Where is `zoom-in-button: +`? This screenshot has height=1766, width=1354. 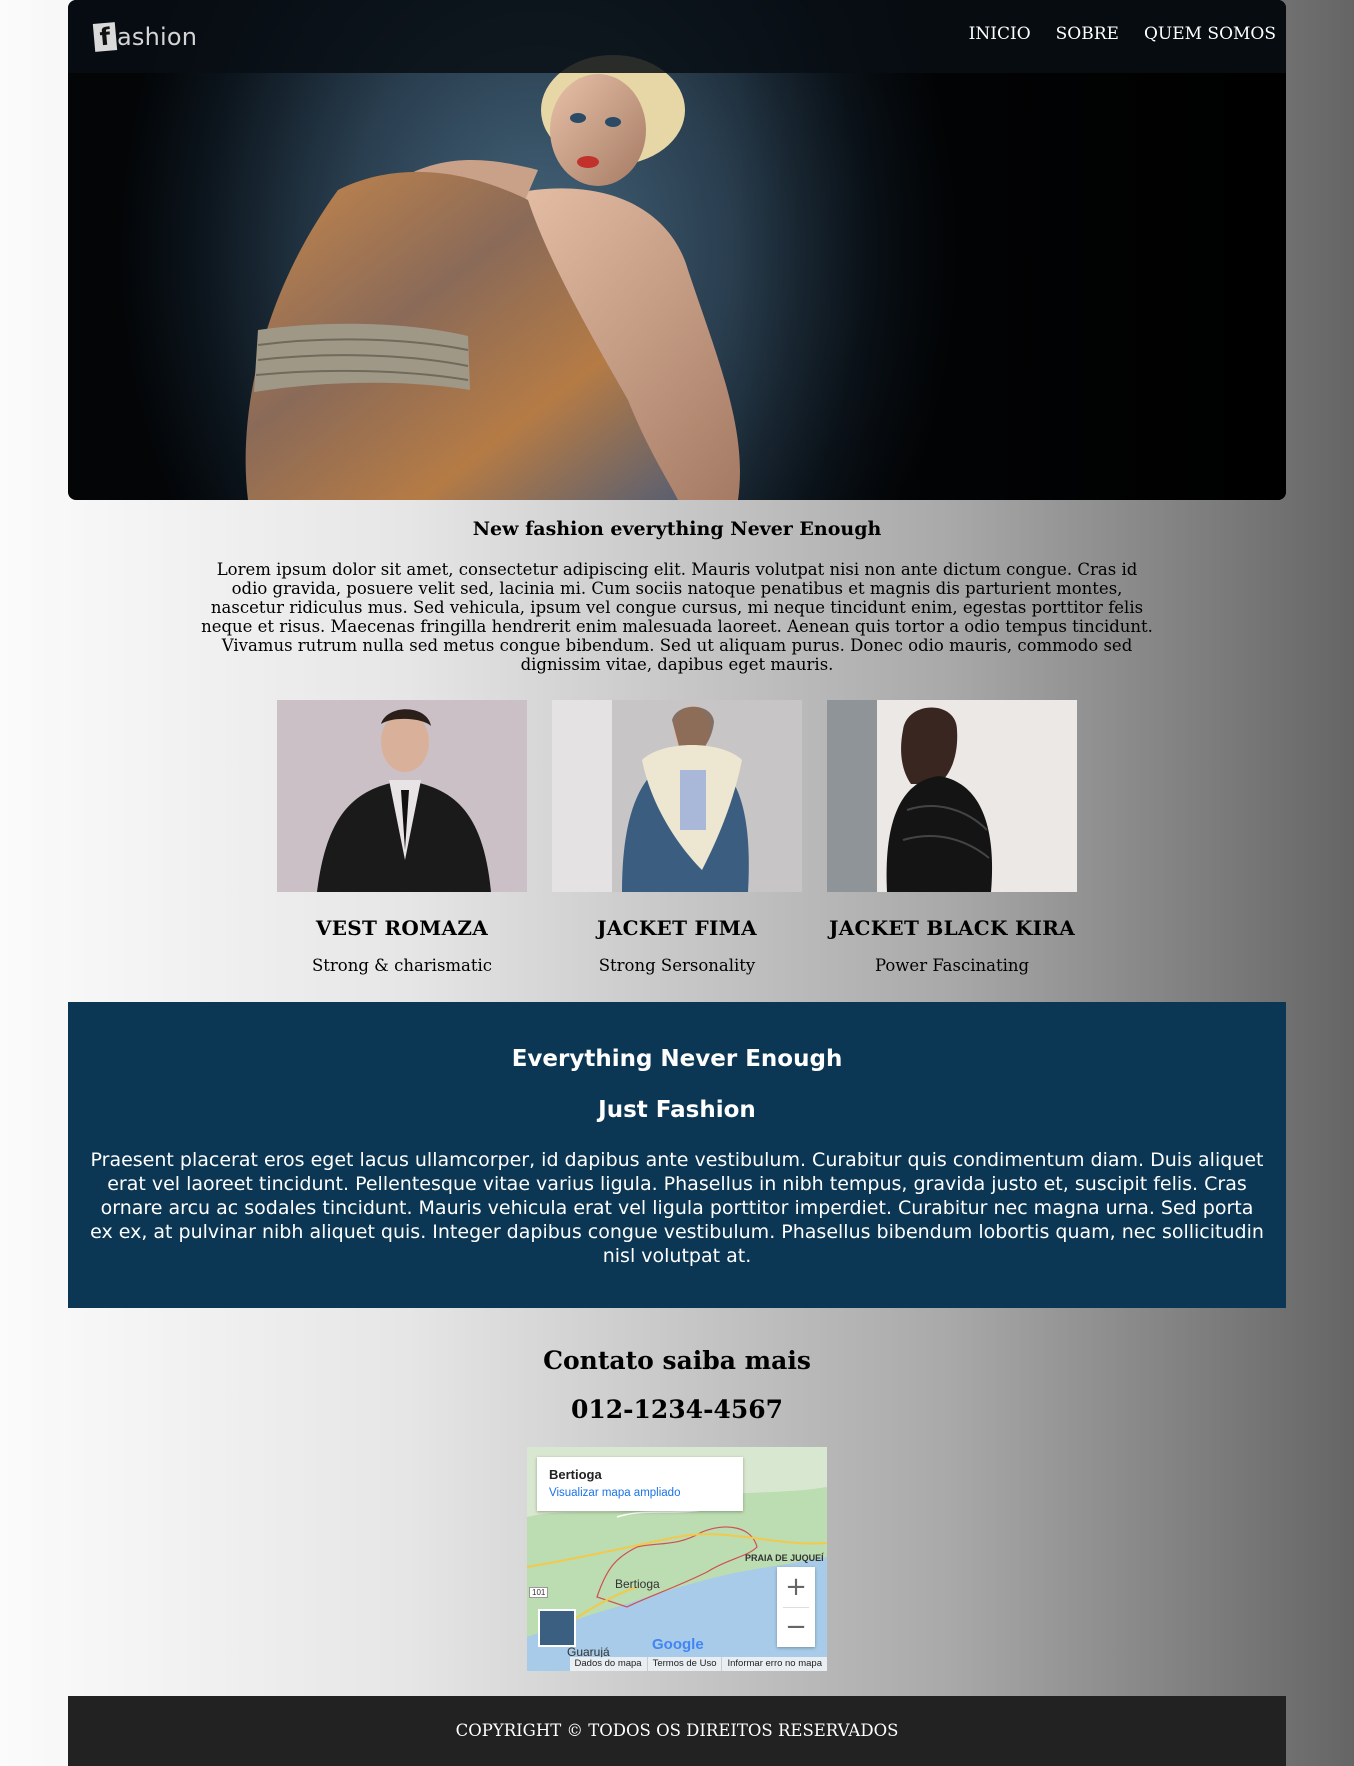
zoom-in-button: + is located at coordinates (796, 1587).